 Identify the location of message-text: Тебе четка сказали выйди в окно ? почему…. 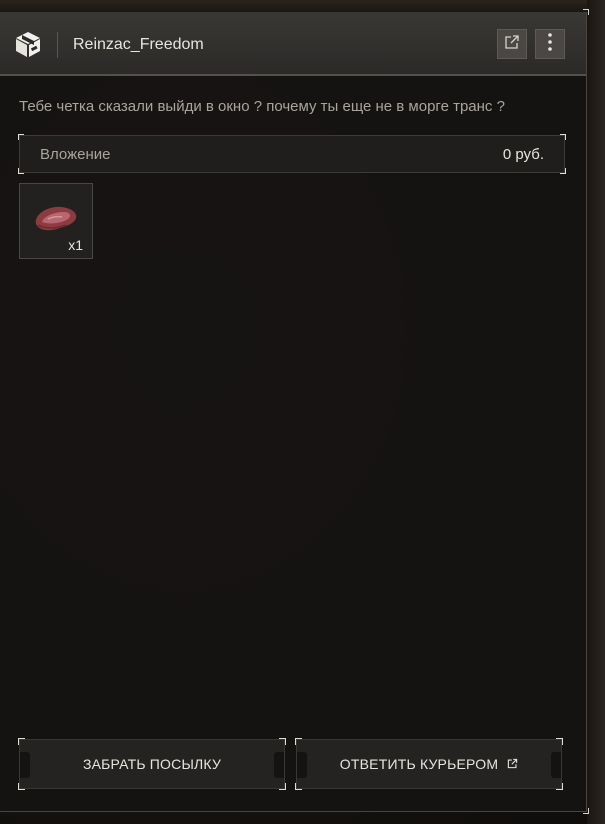
(262, 106).